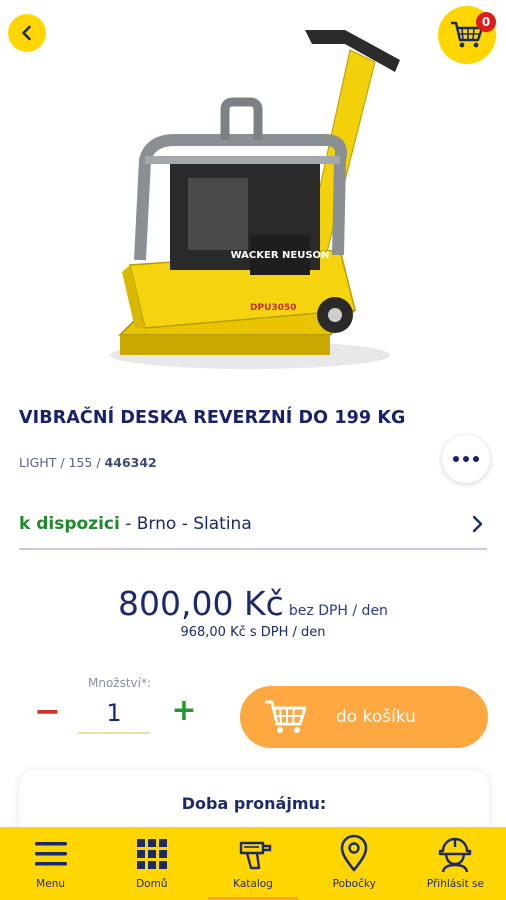 The height and width of the screenshot is (900, 506). Describe the element at coordinates (114, 714) in the screenshot. I see `quantity-input` at that location.